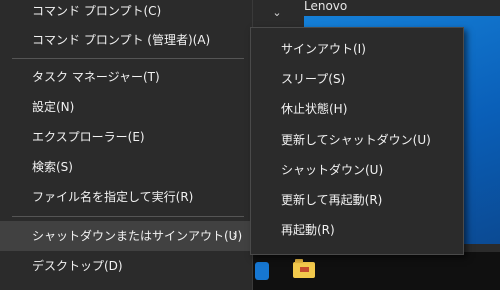  I want to click on menu-item-shutdown-or-signout: シャットダウンまたはサインアウト(U) ›, so click(126, 236).